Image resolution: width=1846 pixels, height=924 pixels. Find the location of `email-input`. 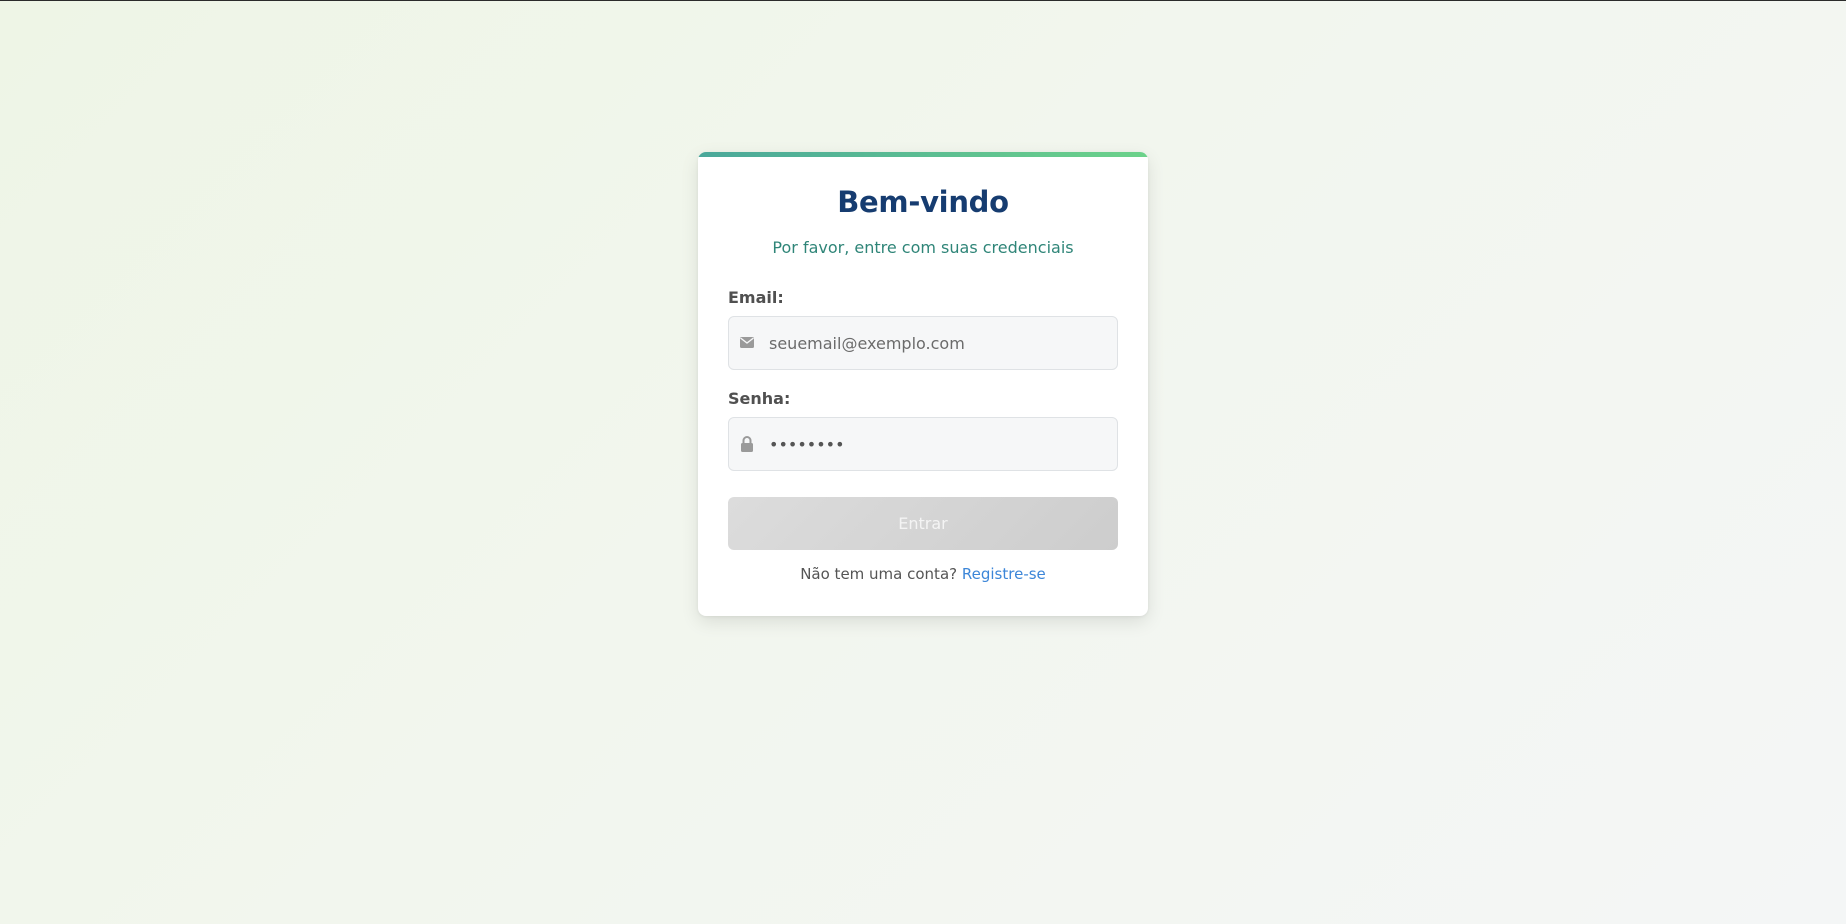

email-input is located at coordinates (939, 343).